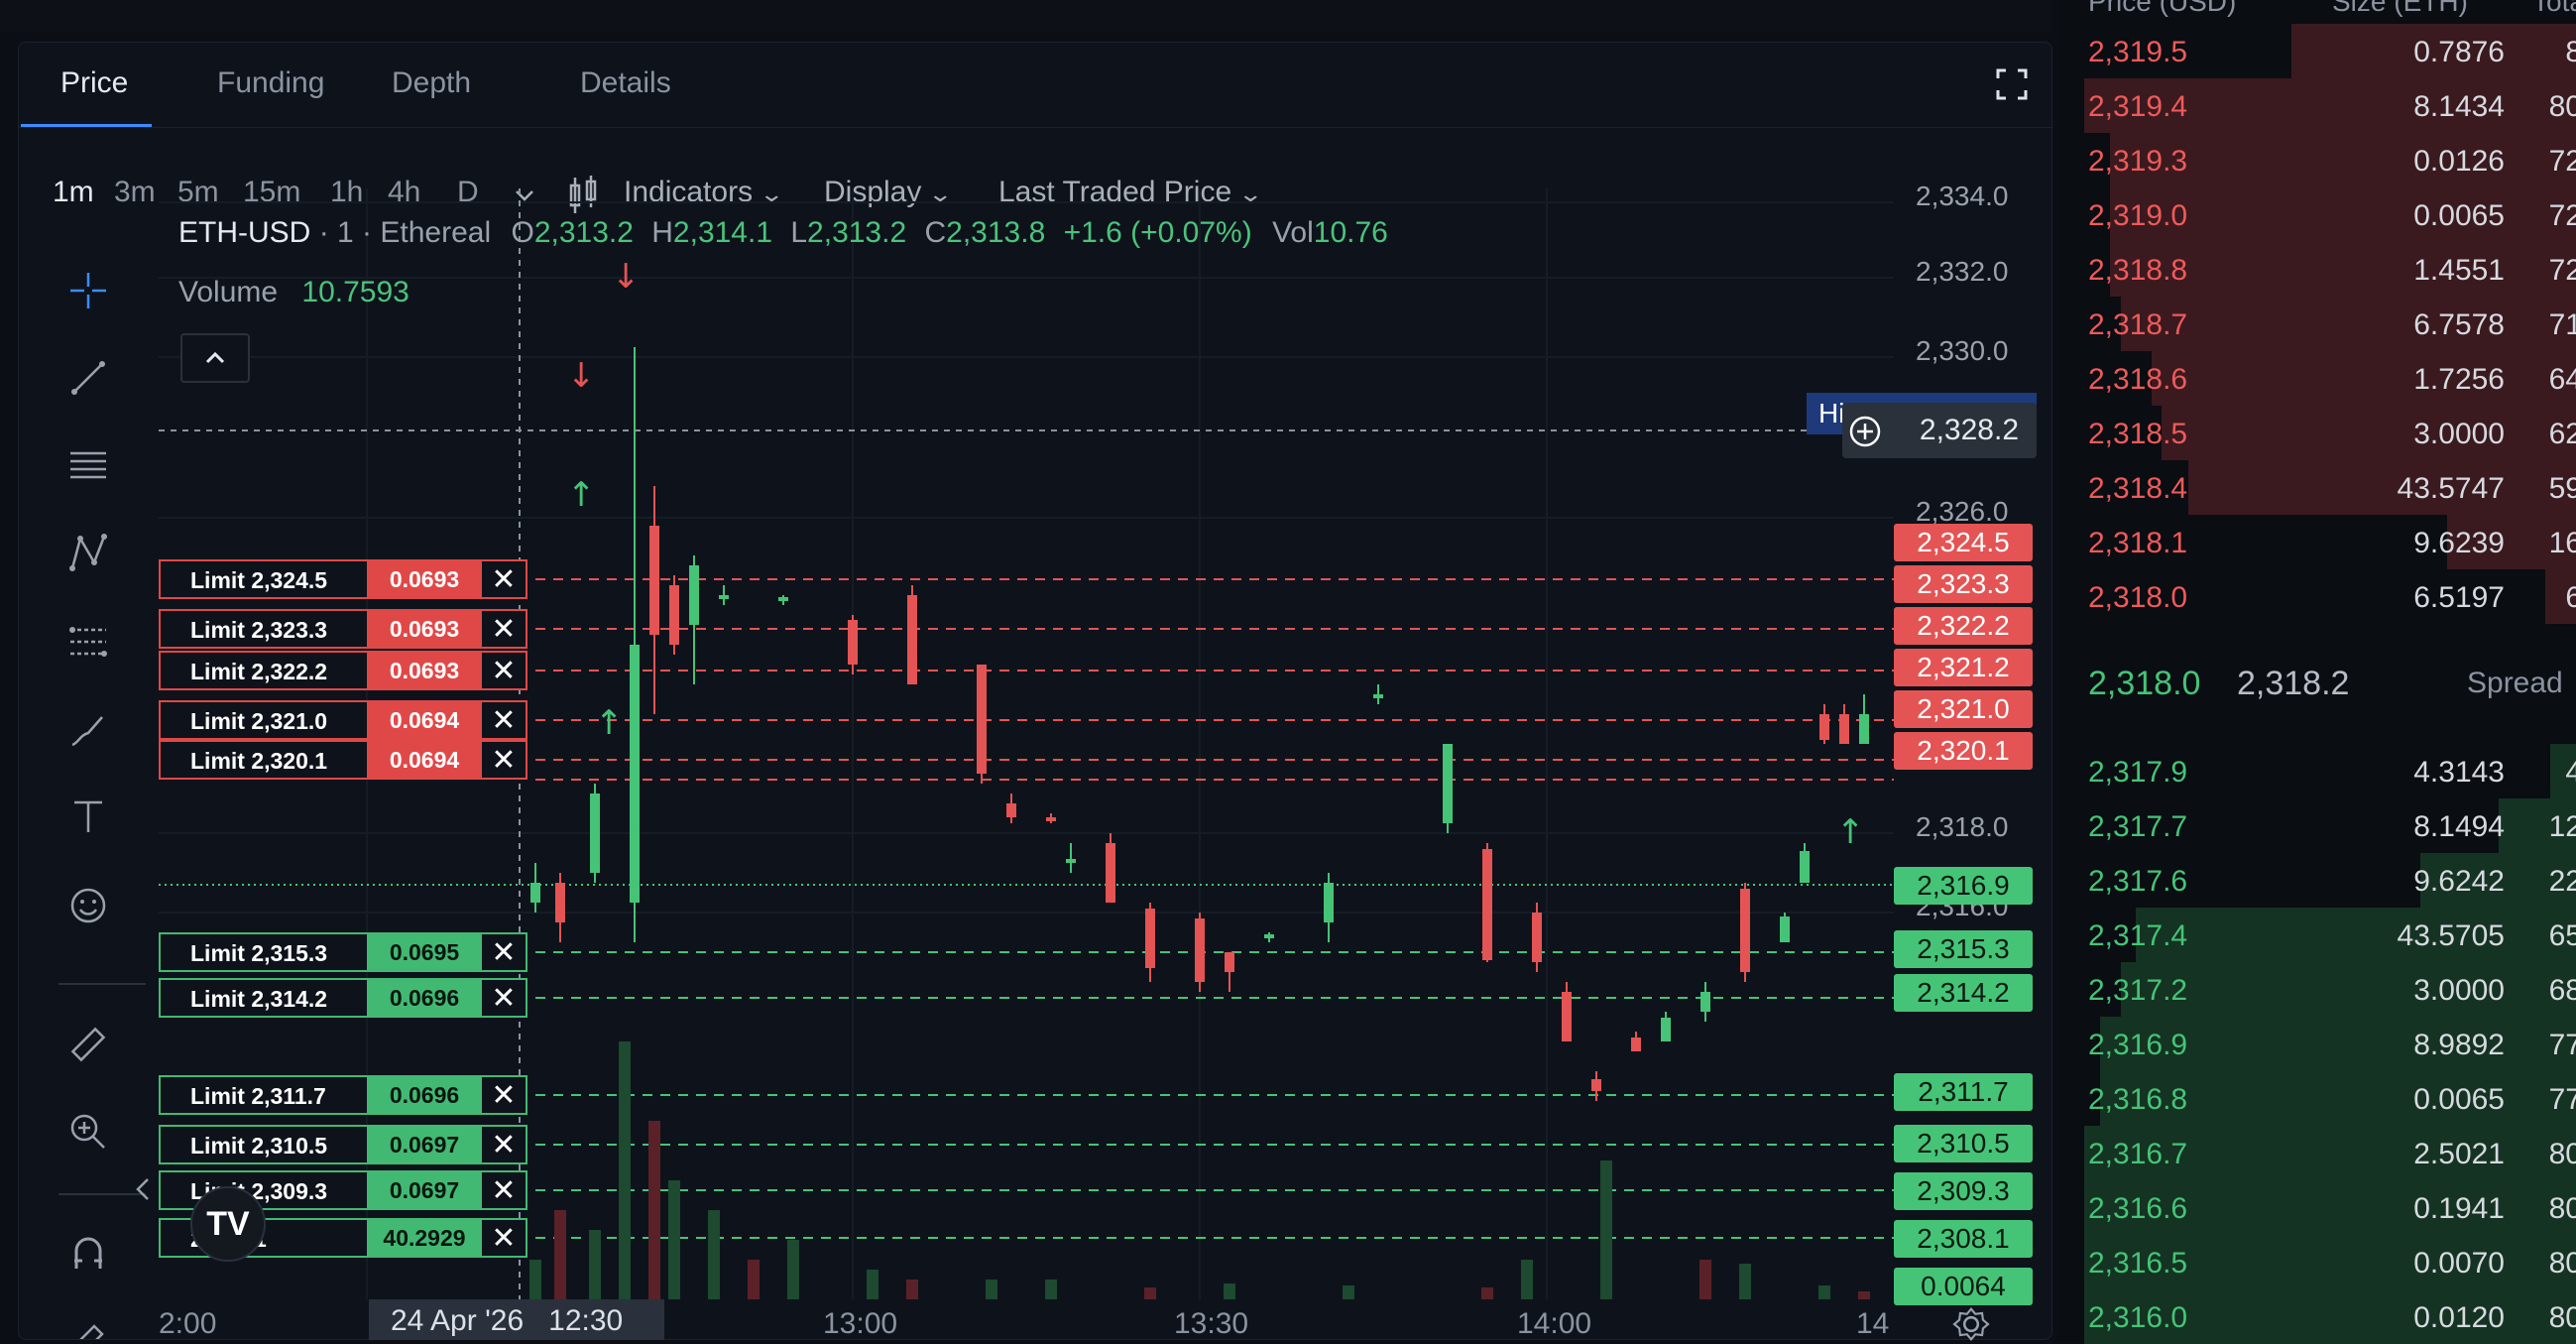  What do you see at coordinates (88, 816) in the screenshot?
I see `text-icon` at bounding box center [88, 816].